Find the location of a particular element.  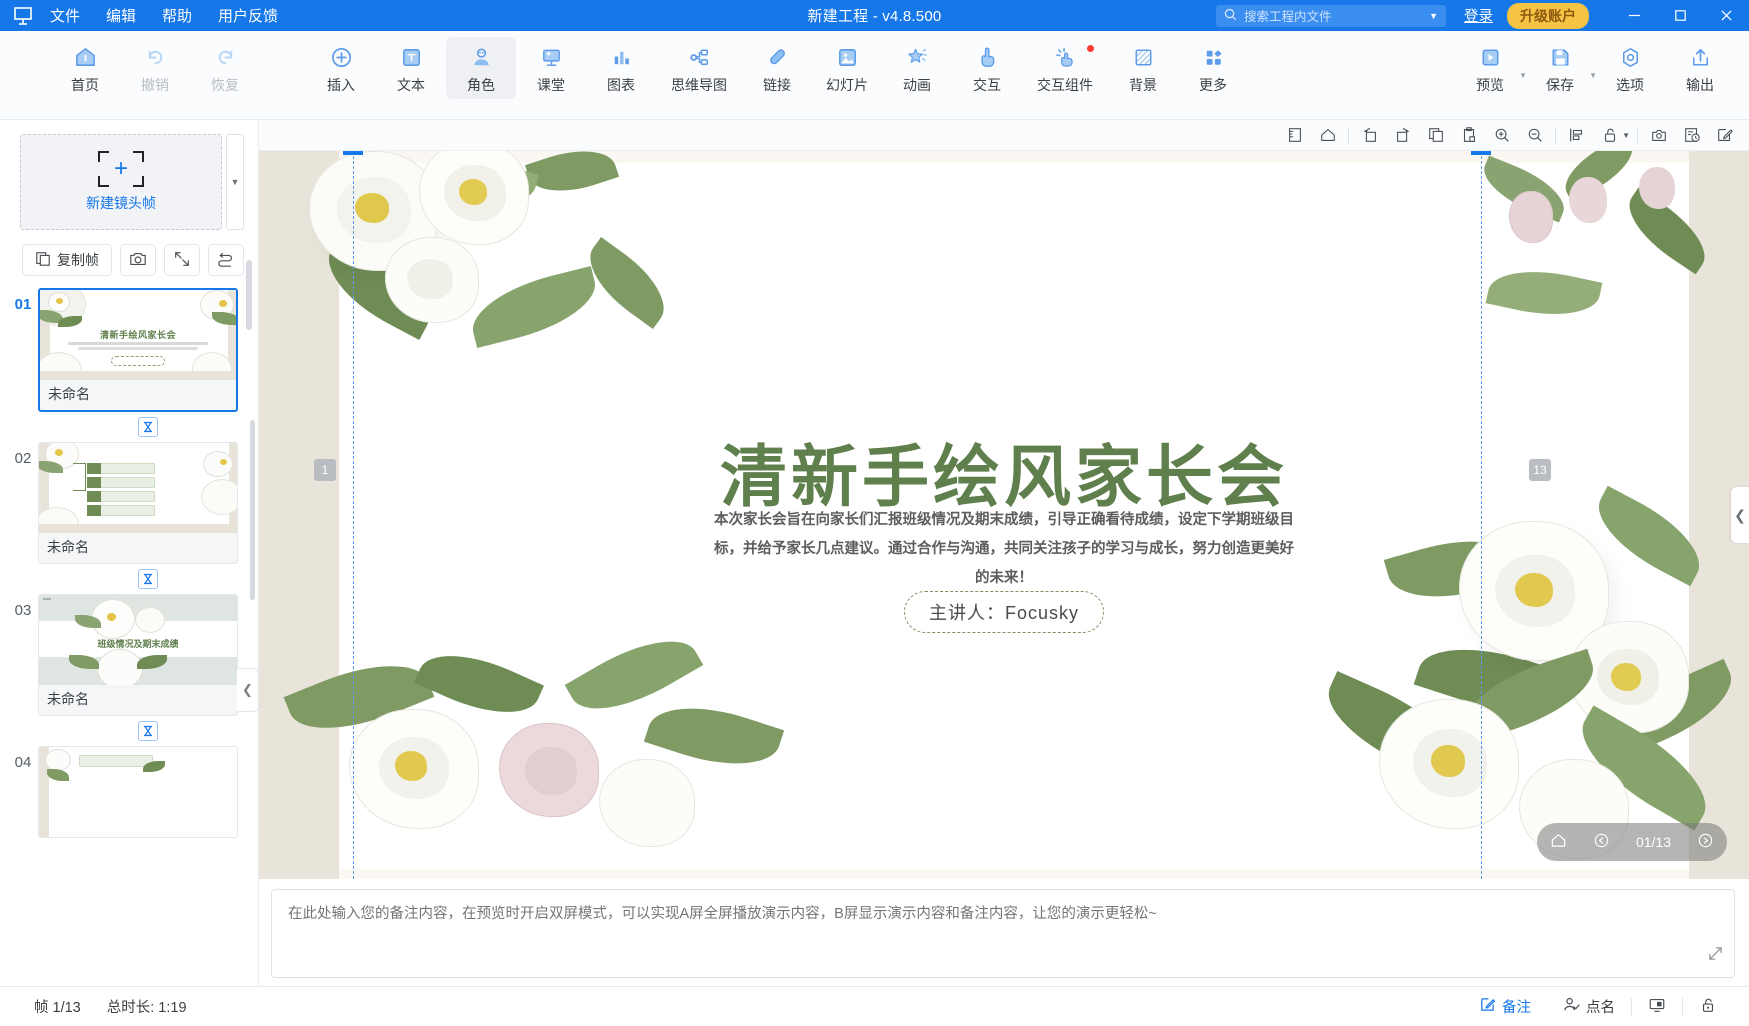

upgrade-account-button: 升级账户 is located at coordinates (1548, 15).